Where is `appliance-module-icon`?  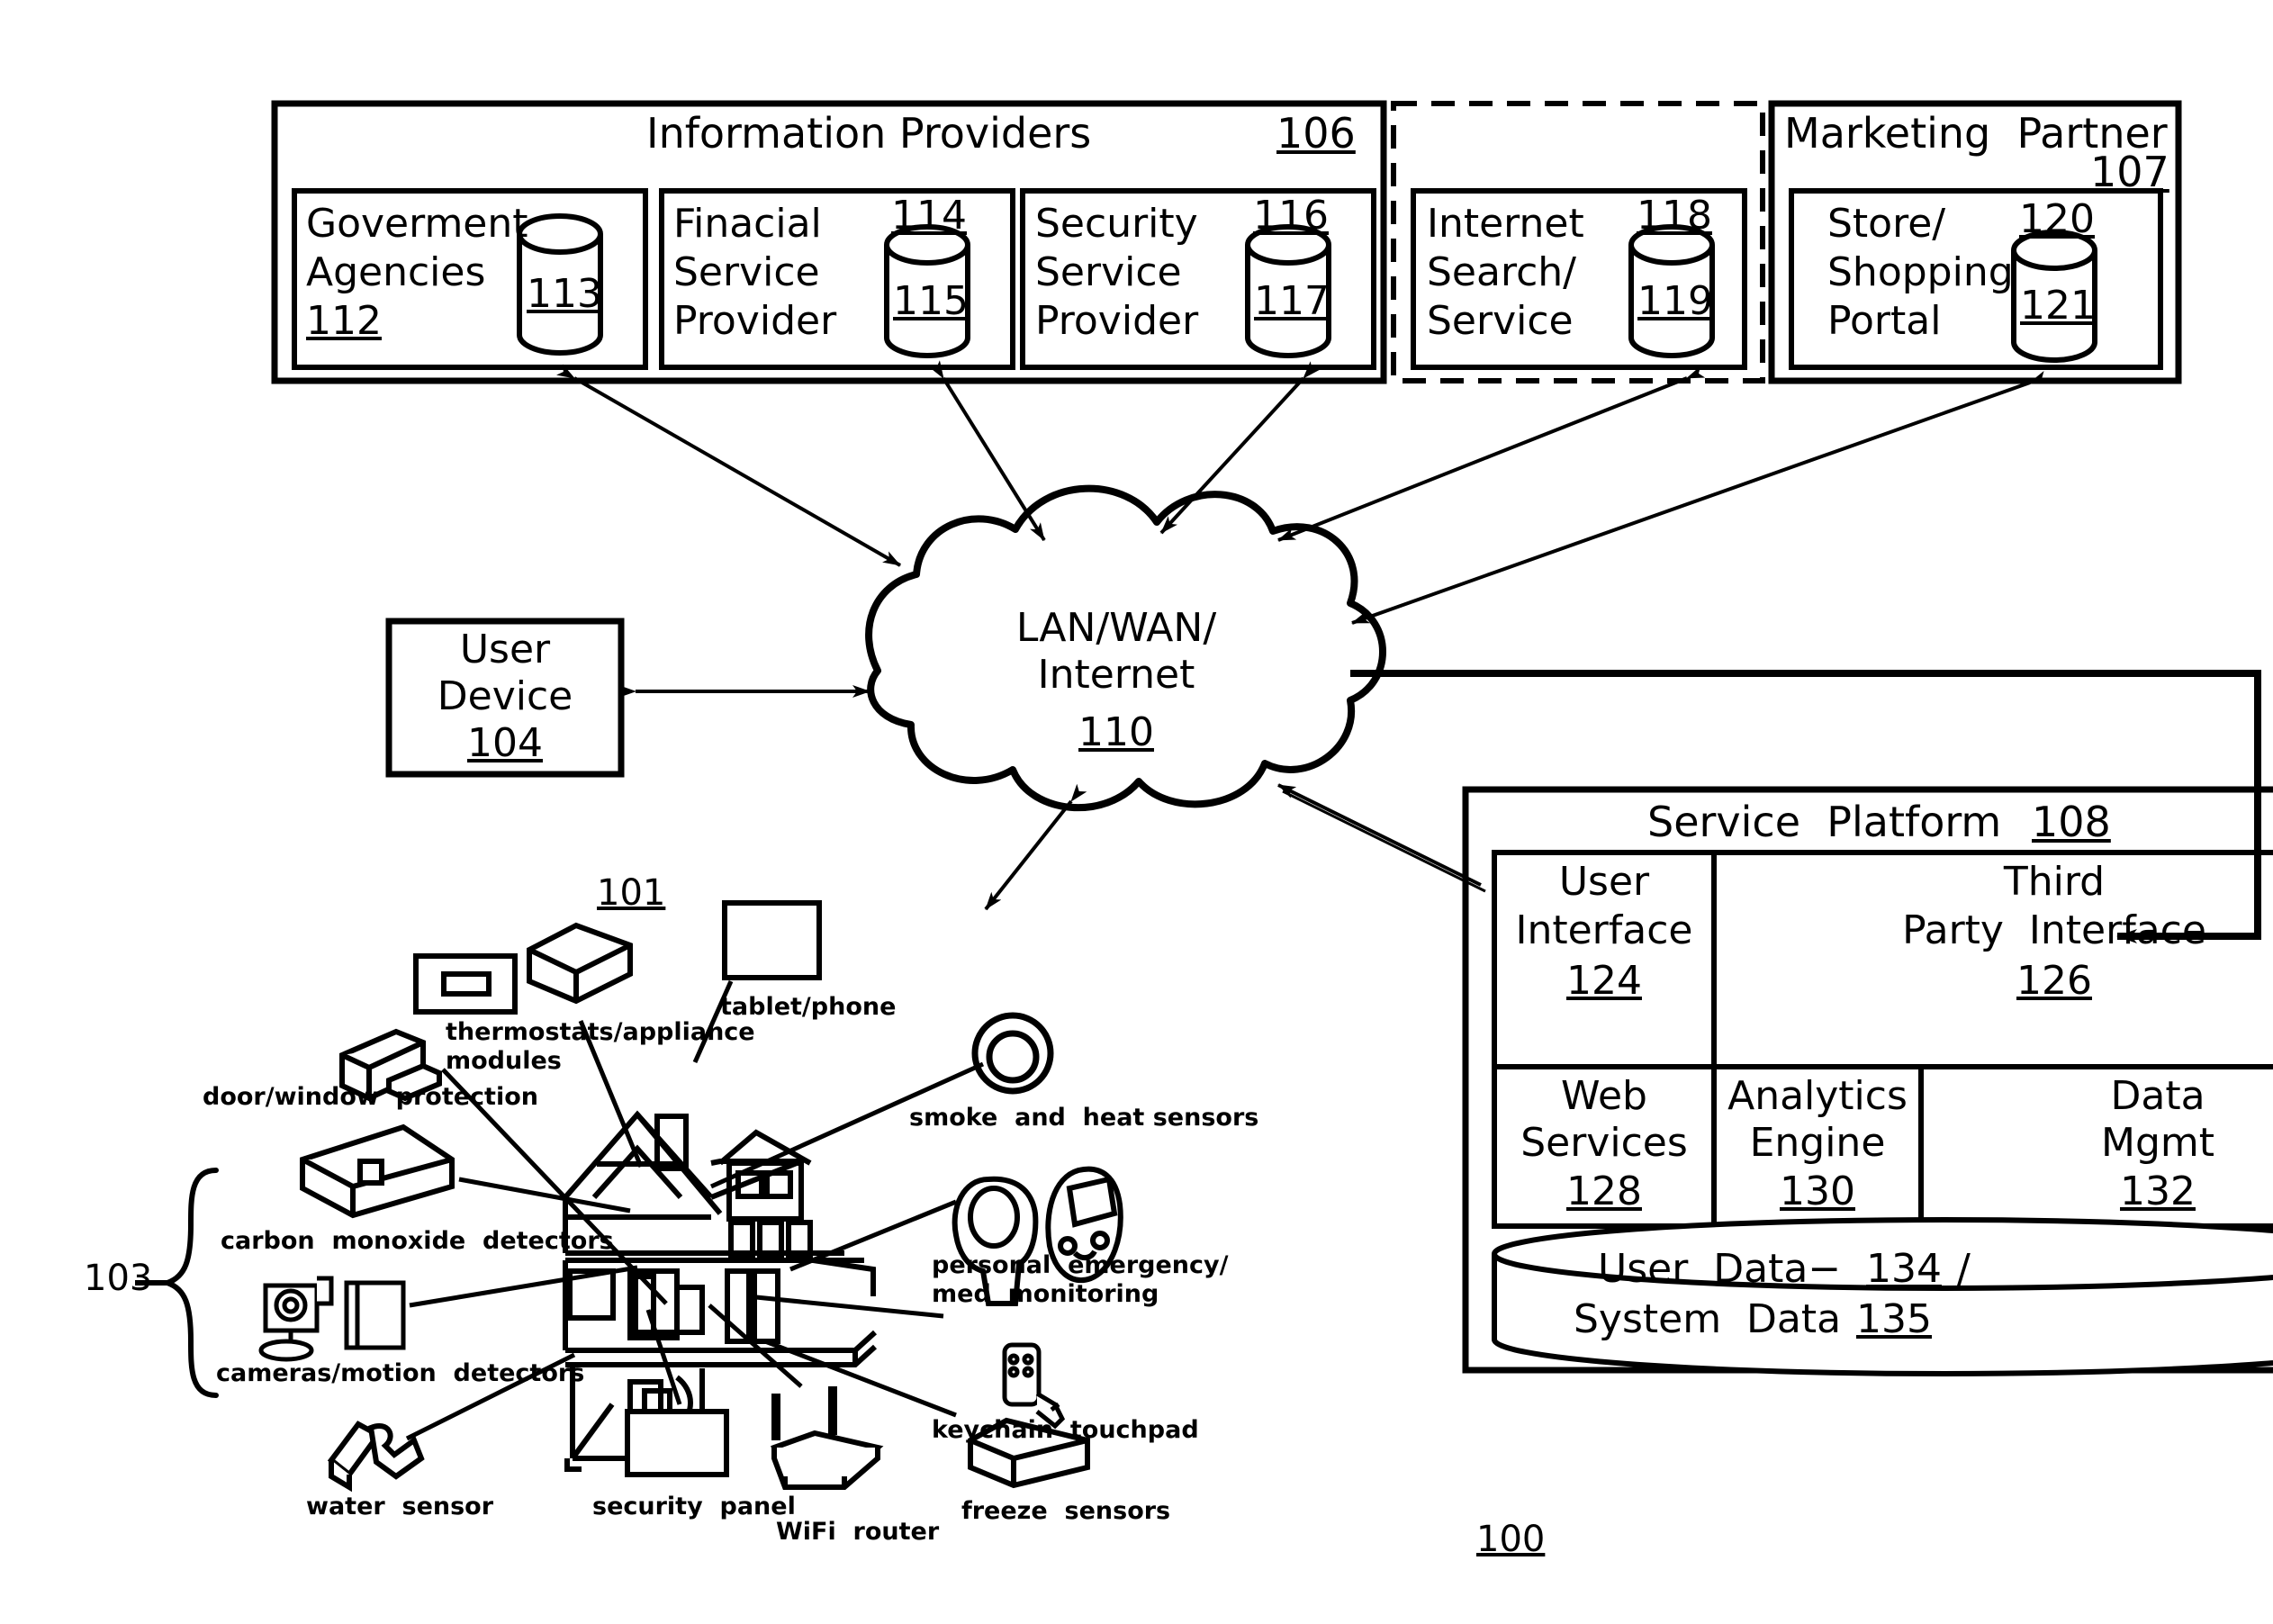 appliance-module-icon is located at coordinates (580, 964).